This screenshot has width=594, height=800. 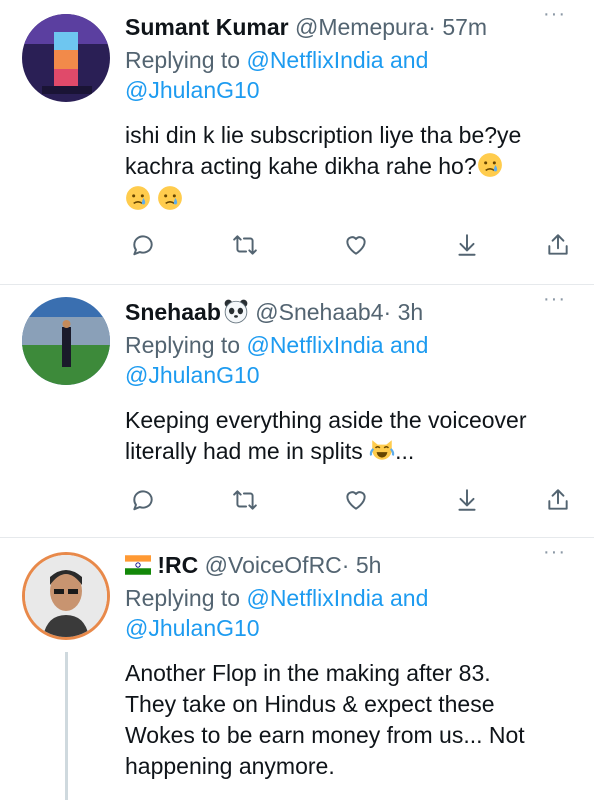 What do you see at coordinates (319, 312) in the screenshot?
I see `user-handle: @Snehaab4` at bounding box center [319, 312].